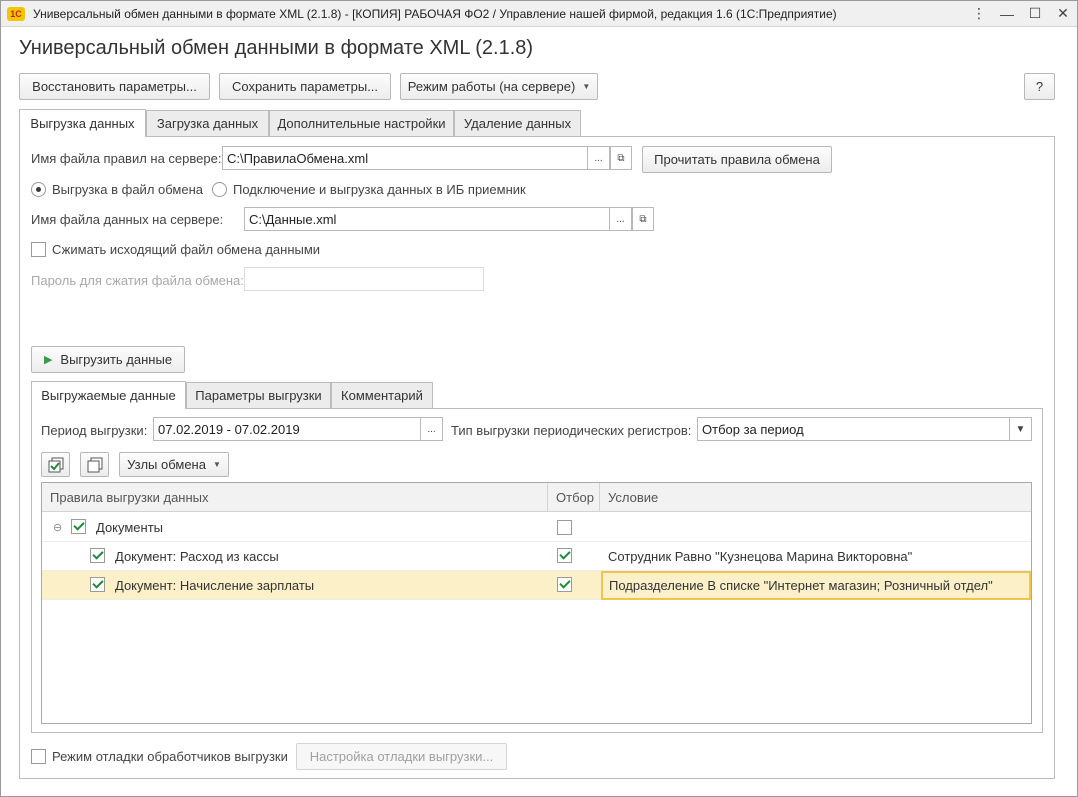 The image size is (1078, 797). Describe the element at coordinates (1007, 14) in the screenshot. I see `minimize-button: —` at that location.